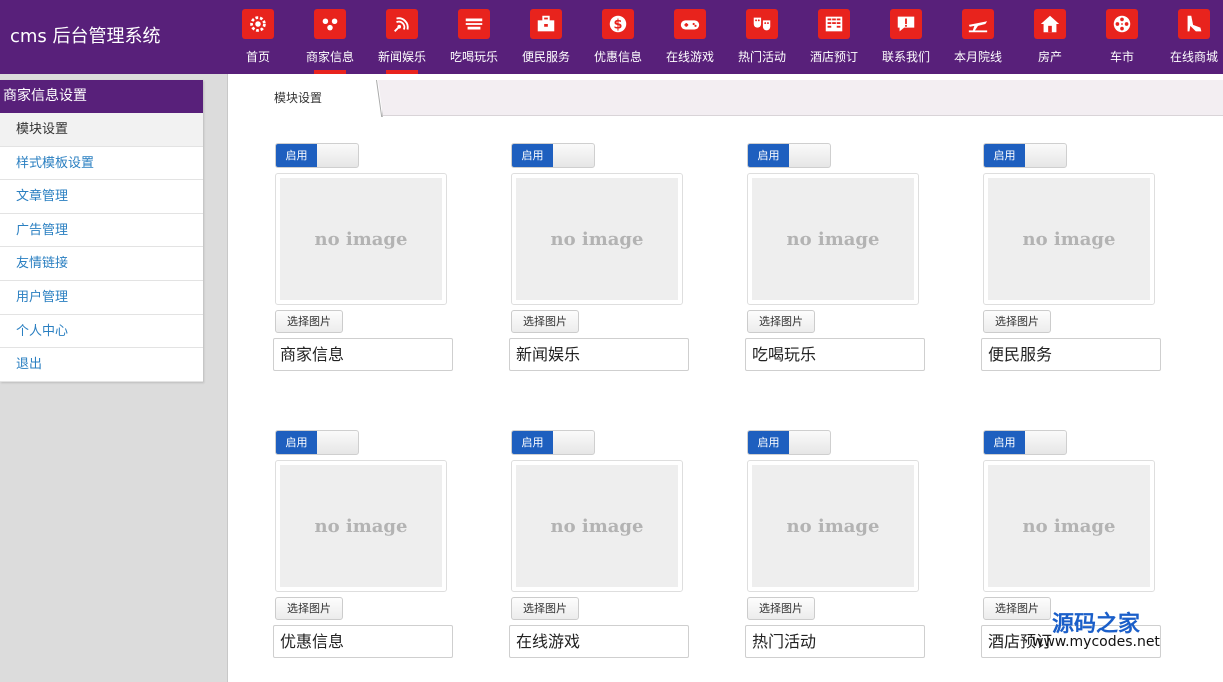 This screenshot has height=682, width=1223. Describe the element at coordinates (599, 354) in the screenshot. I see `module-name-input: 新闻娱乐` at that location.